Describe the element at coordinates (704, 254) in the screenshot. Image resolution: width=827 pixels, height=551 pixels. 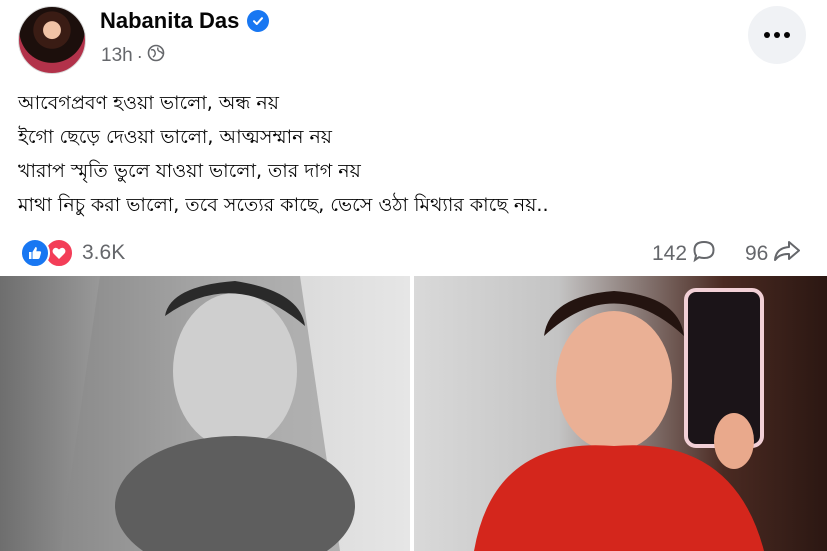
I see `comment-icon` at that location.